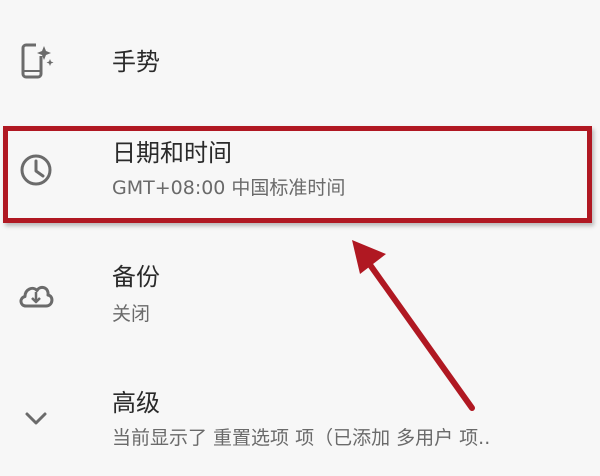  Describe the element at coordinates (136, 403) in the screenshot. I see `settings-item-title: 高级` at that location.